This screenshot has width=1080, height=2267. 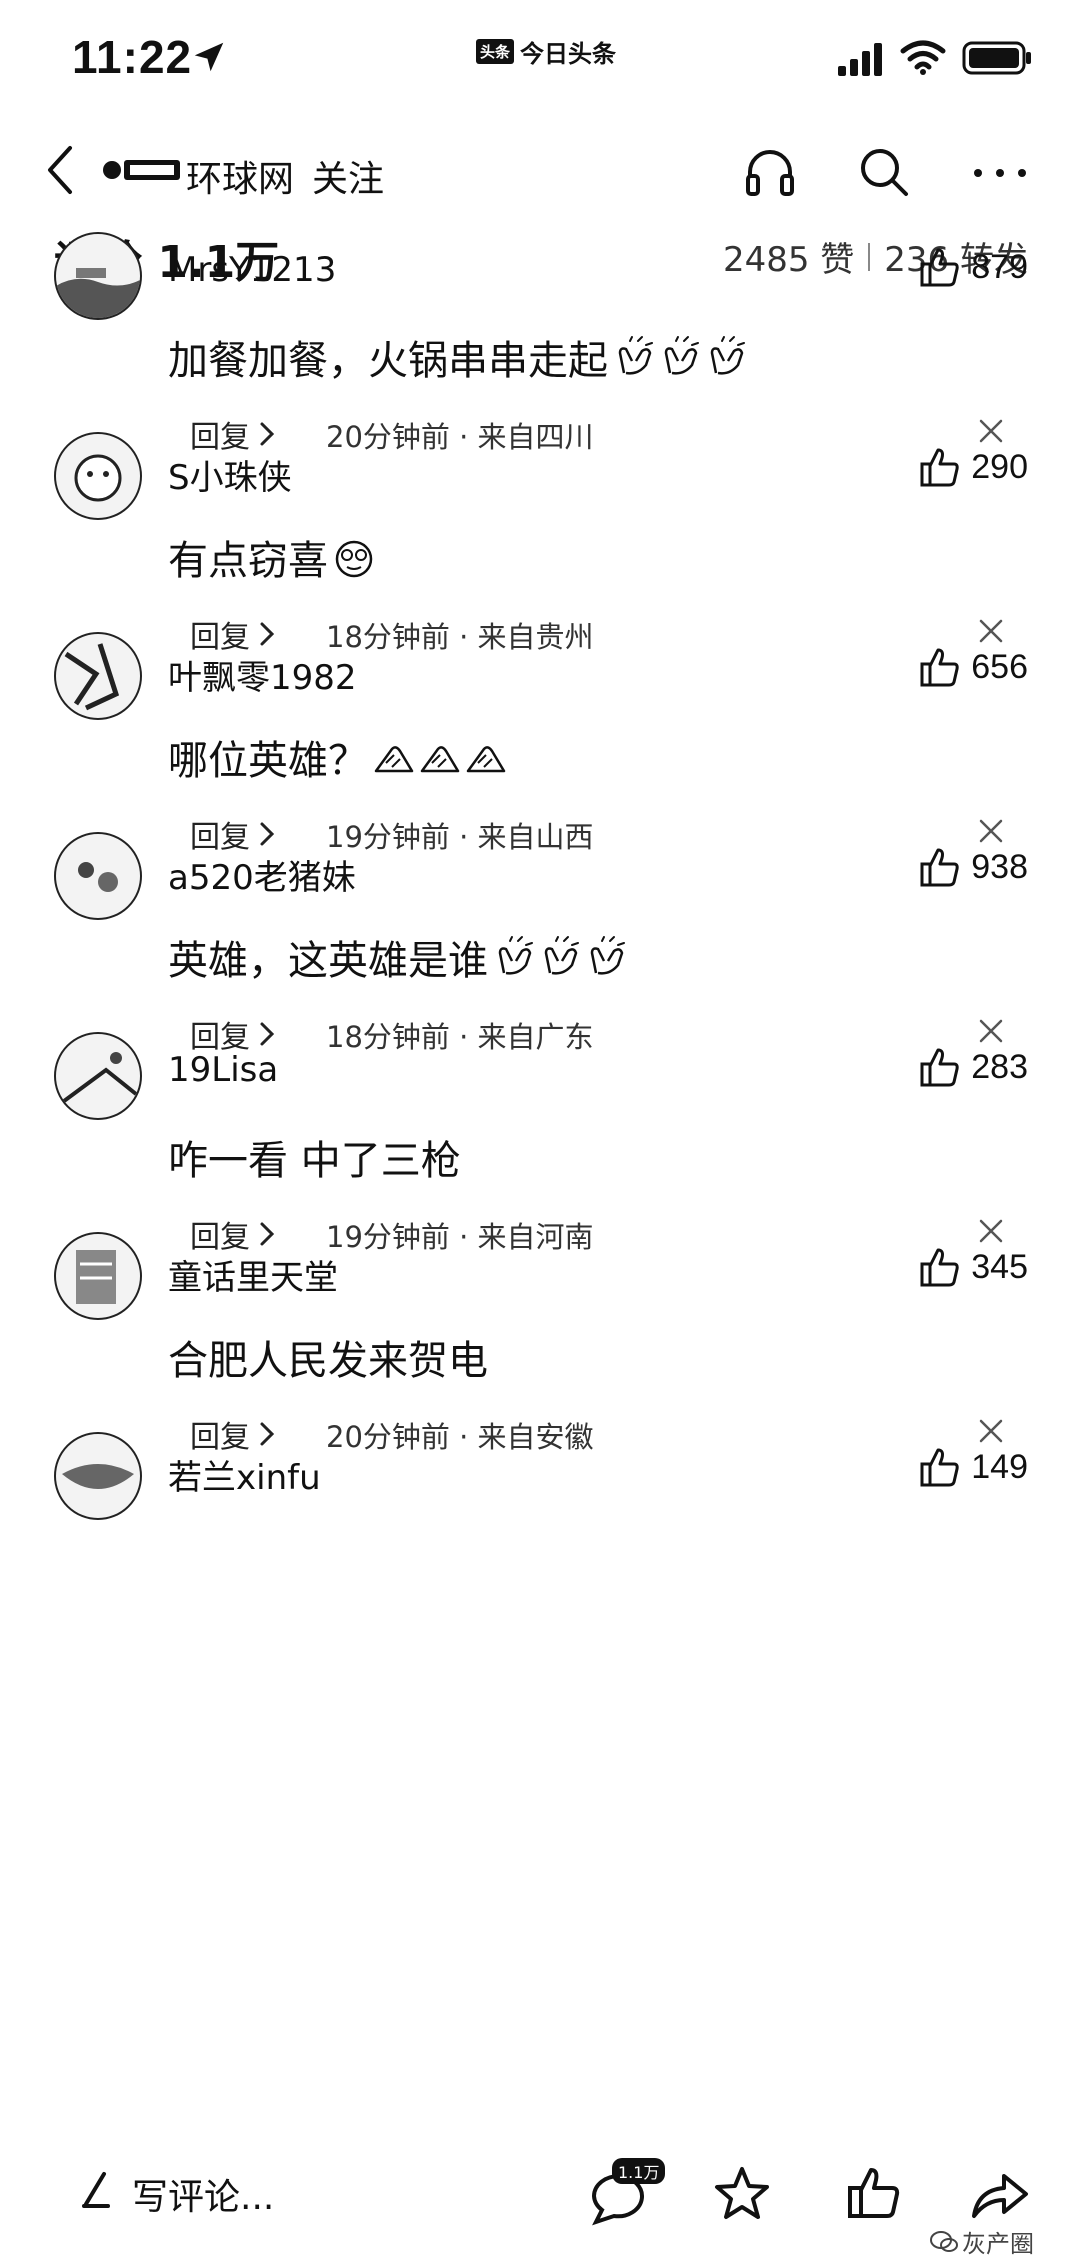 I want to click on comment-like-count: 879, so click(x=999, y=266).